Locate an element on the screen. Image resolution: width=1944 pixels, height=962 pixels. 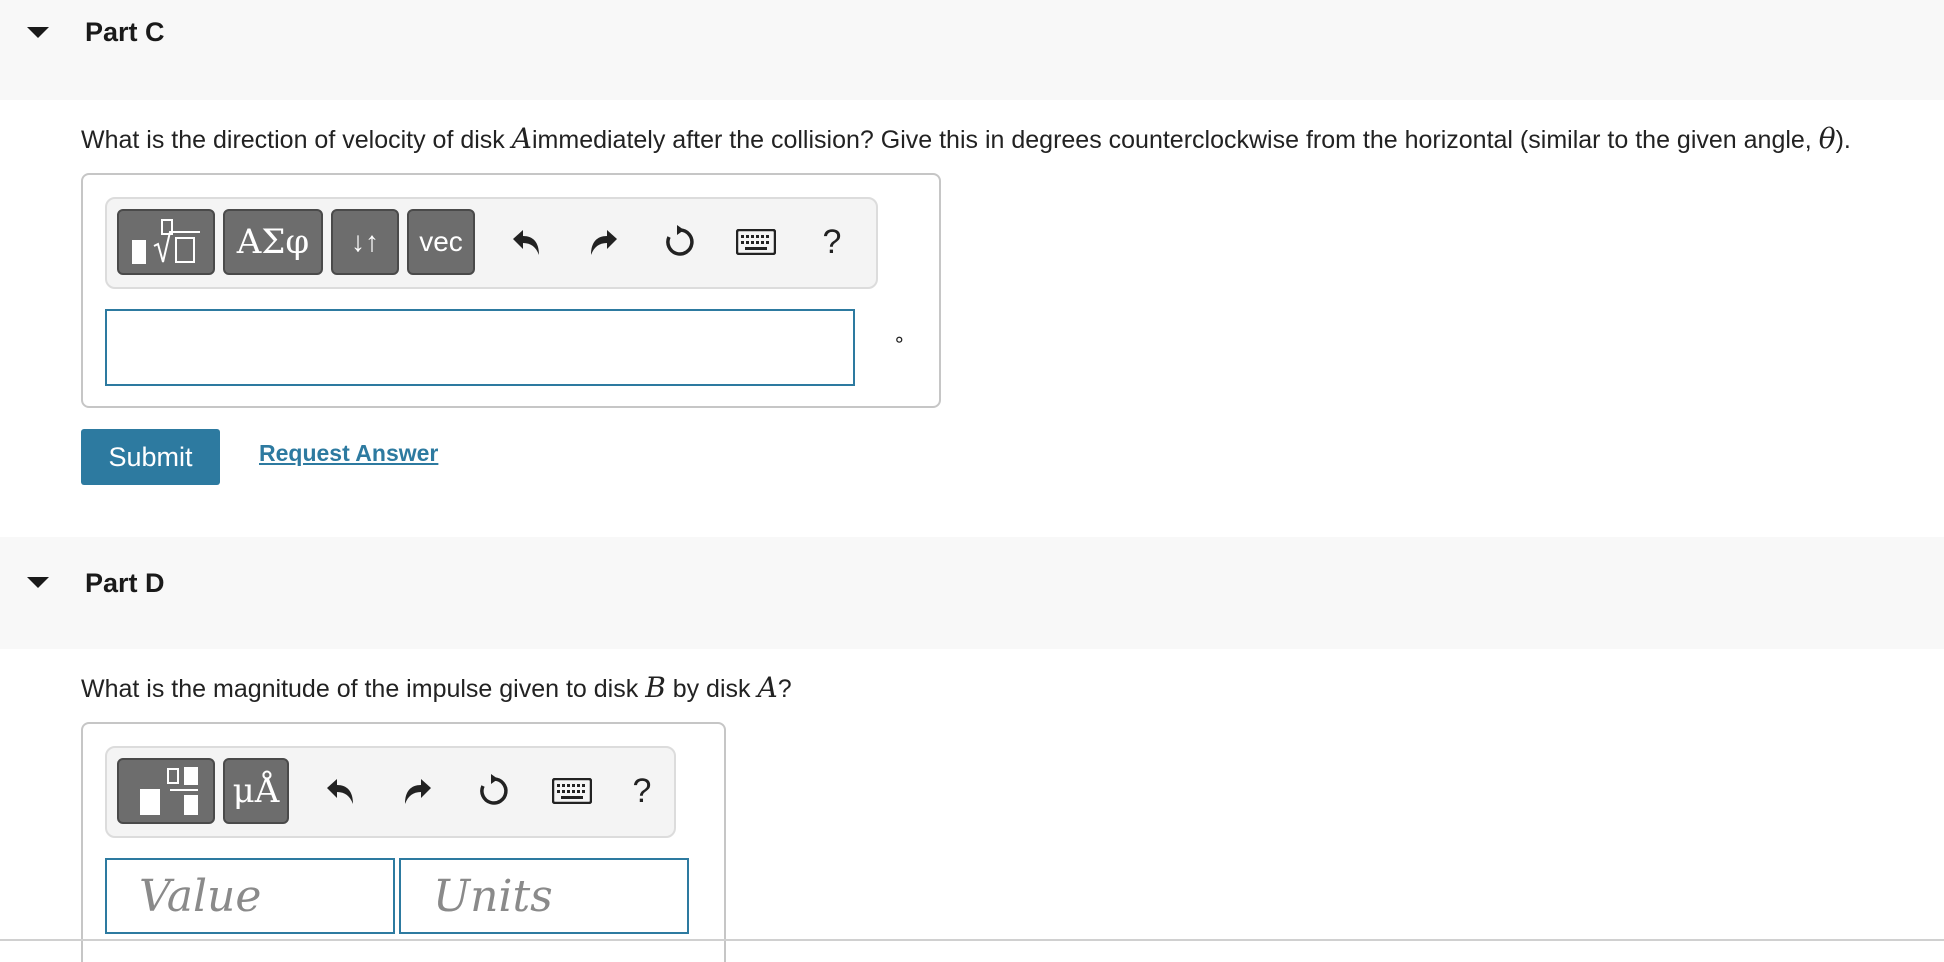
question-text: ). is located at coordinates (1843, 140).